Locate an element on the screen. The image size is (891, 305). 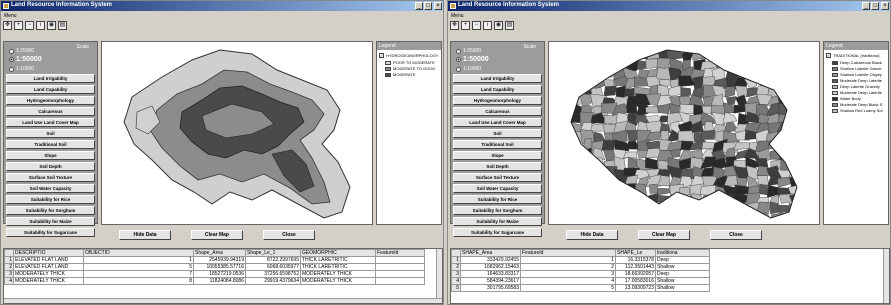
layer-button-slope: Slope is located at coordinates (50, 155).